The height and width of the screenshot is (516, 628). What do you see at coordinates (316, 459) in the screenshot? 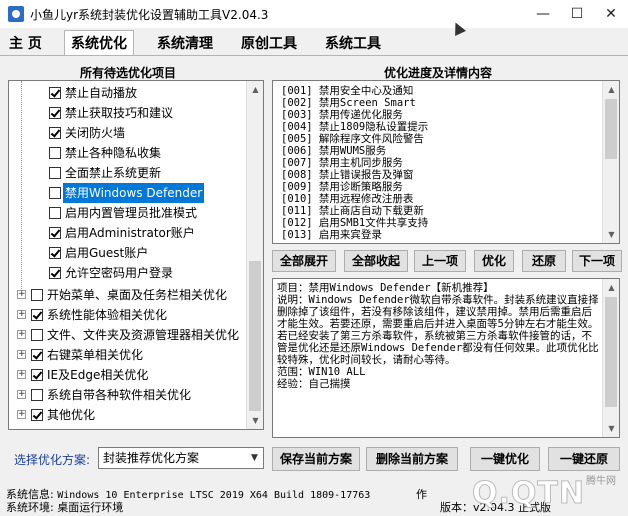
I see `save-scheme-button: 保存当前方案` at bounding box center [316, 459].